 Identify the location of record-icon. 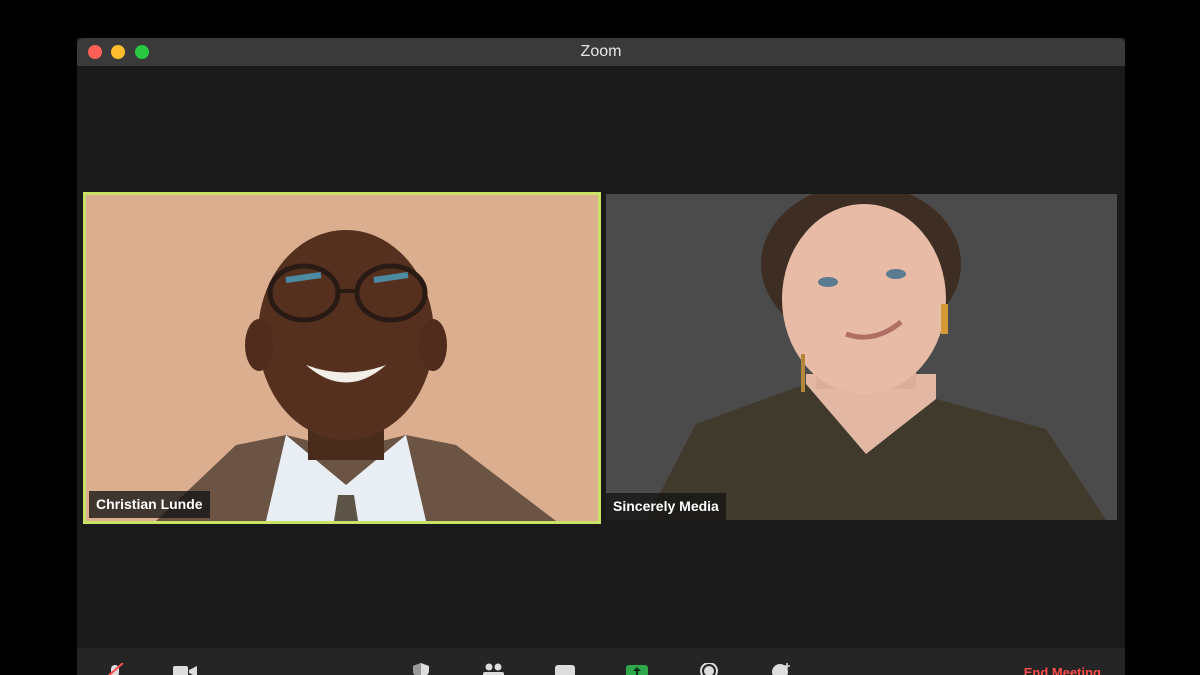
(709, 669).